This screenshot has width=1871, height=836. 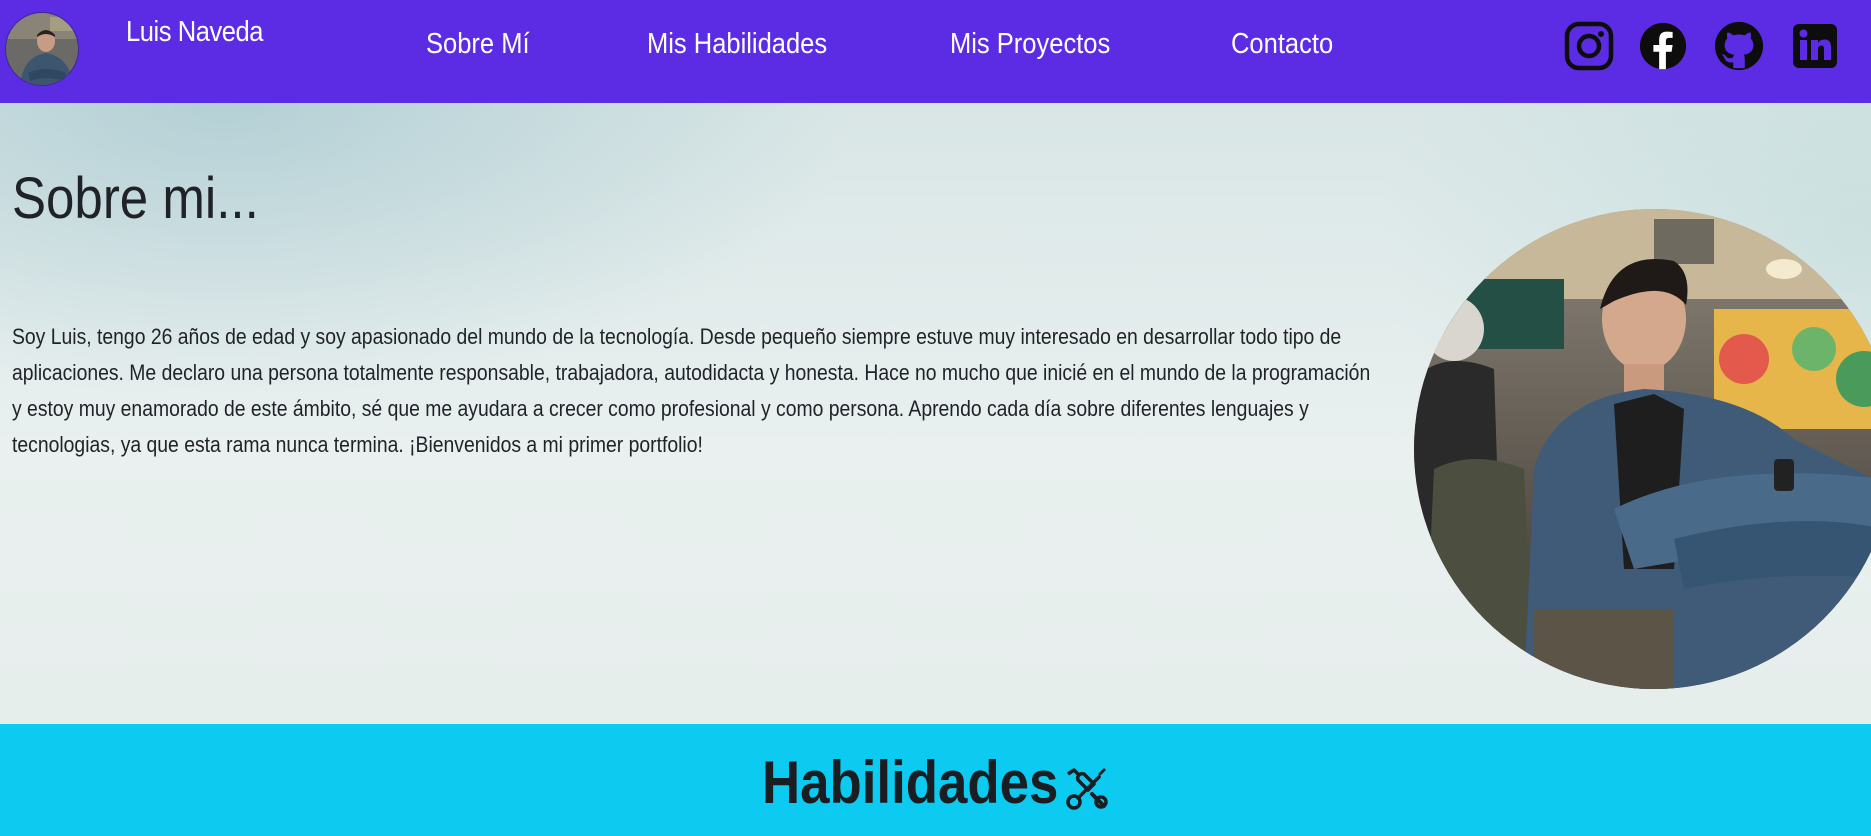 What do you see at coordinates (1815, 46) in the screenshot?
I see `linkedin-icon` at bounding box center [1815, 46].